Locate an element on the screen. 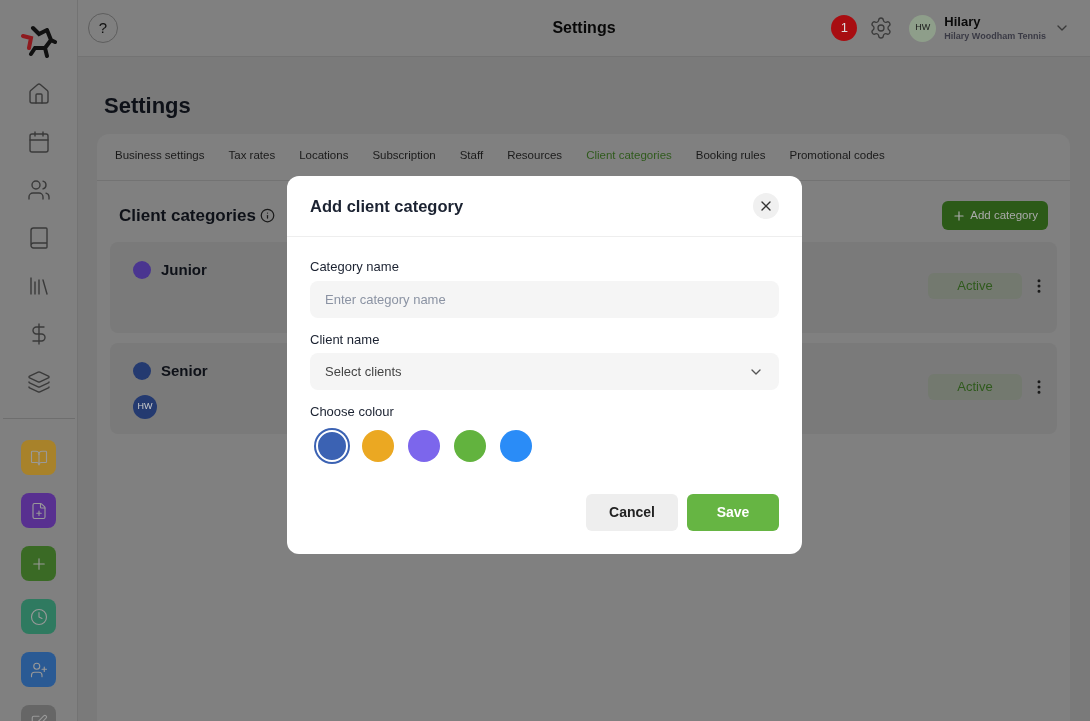 Image resolution: width=1090 pixels, height=721 pixels. layers-icon is located at coordinates (38, 382).